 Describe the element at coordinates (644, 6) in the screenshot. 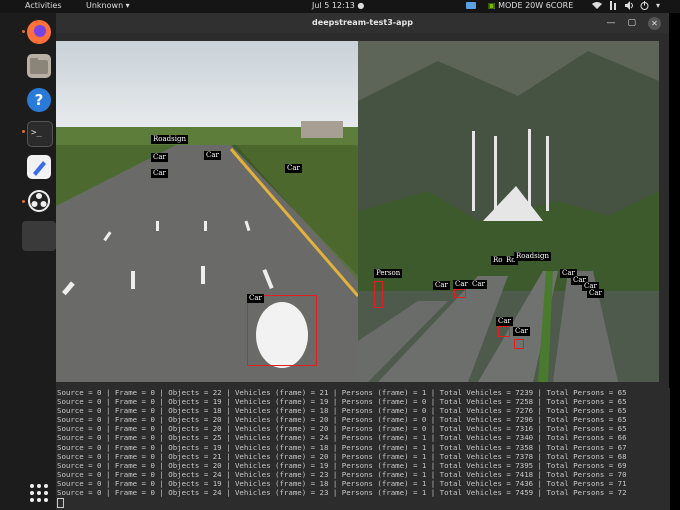

I see `power-icon` at that location.